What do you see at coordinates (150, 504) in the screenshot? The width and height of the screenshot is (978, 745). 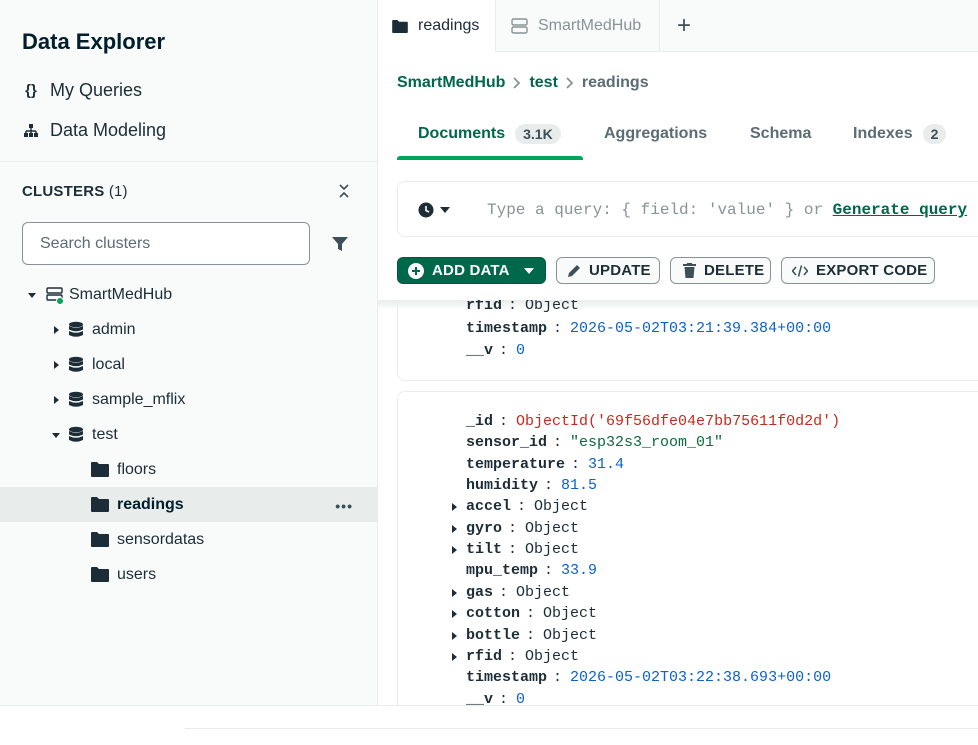 I see `collection-name: readings` at bounding box center [150, 504].